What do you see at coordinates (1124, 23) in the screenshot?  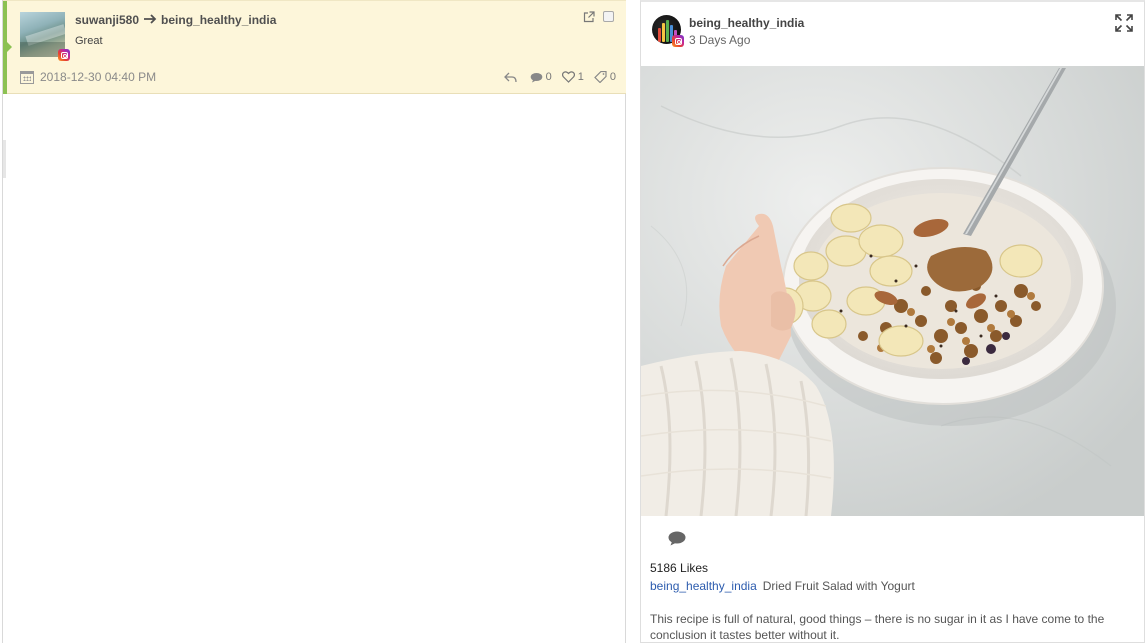 I see `expand-icon` at bounding box center [1124, 23].